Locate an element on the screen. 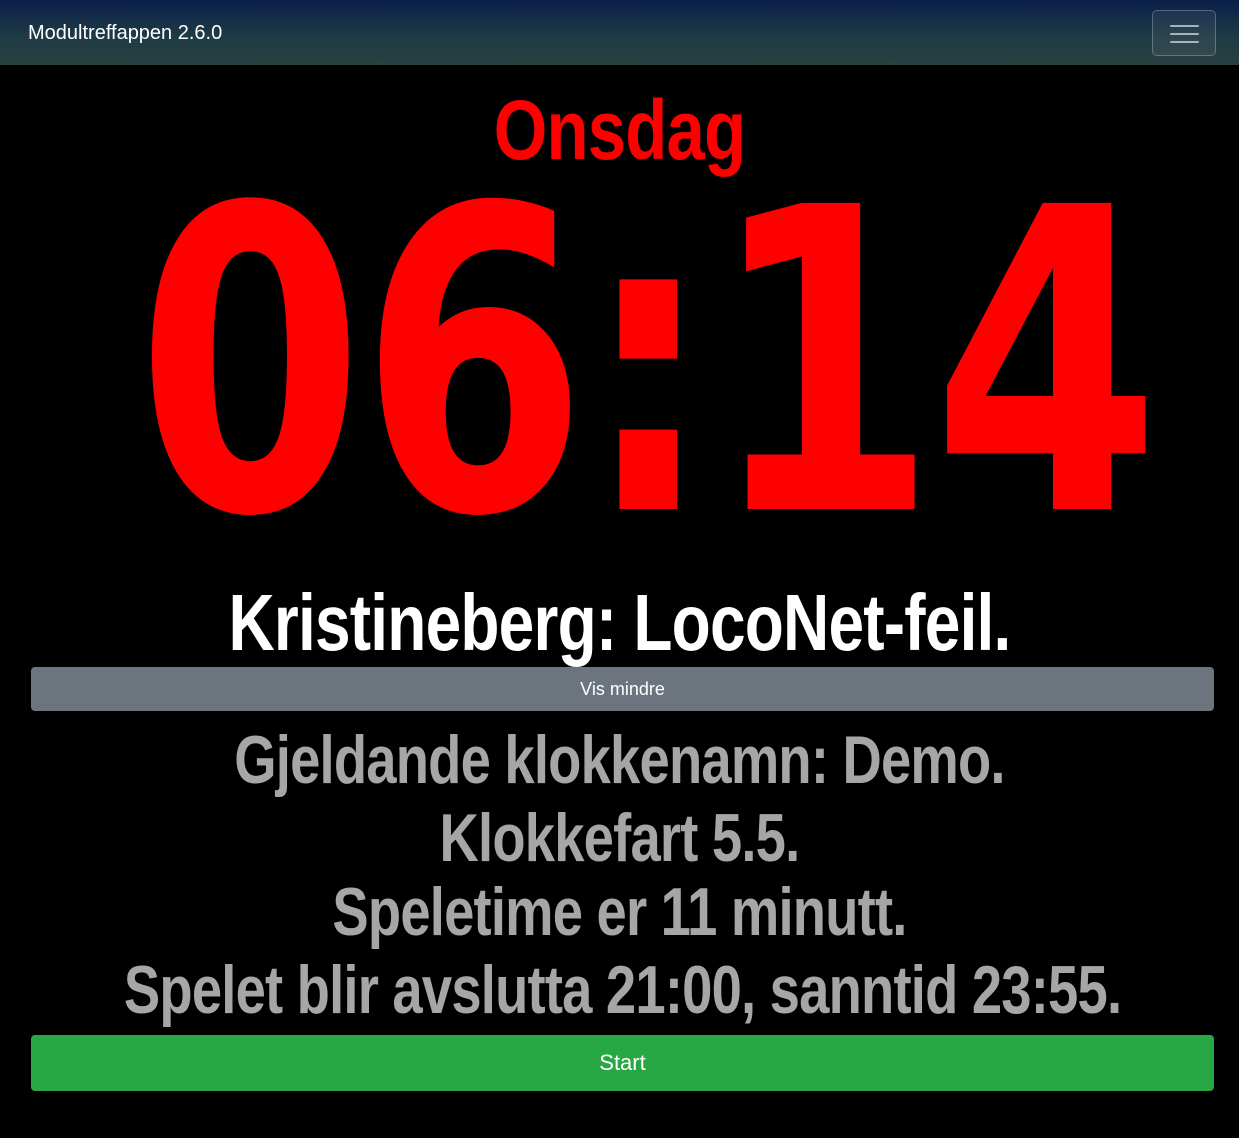 The height and width of the screenshot is (1138, 1239). status-message: Kristineberg: LocoNet-feil. is located at coordinates (619, 622).